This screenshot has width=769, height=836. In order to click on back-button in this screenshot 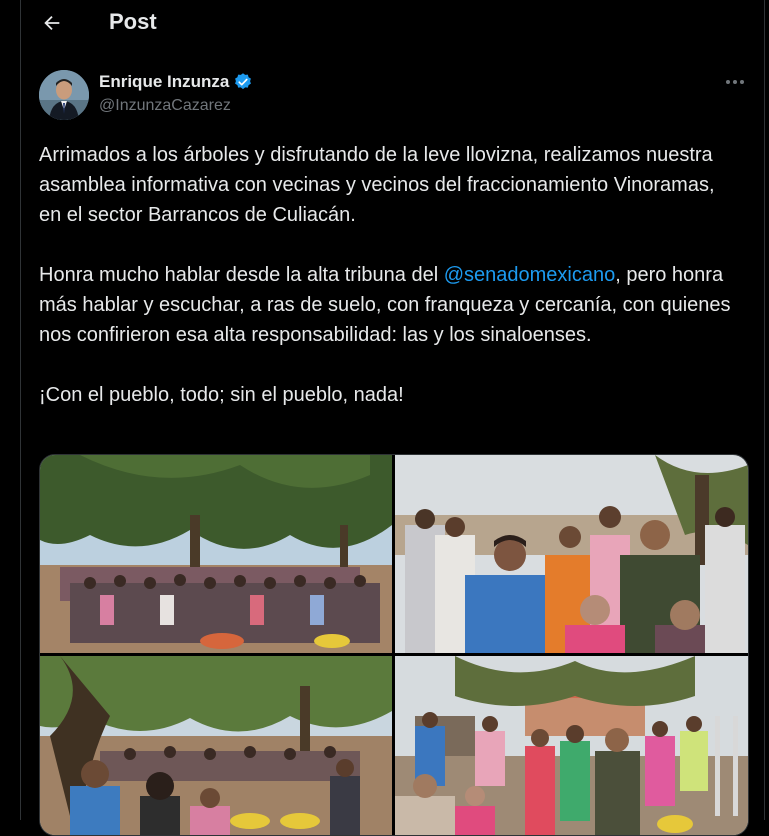, I will do `click(52, 23)`.